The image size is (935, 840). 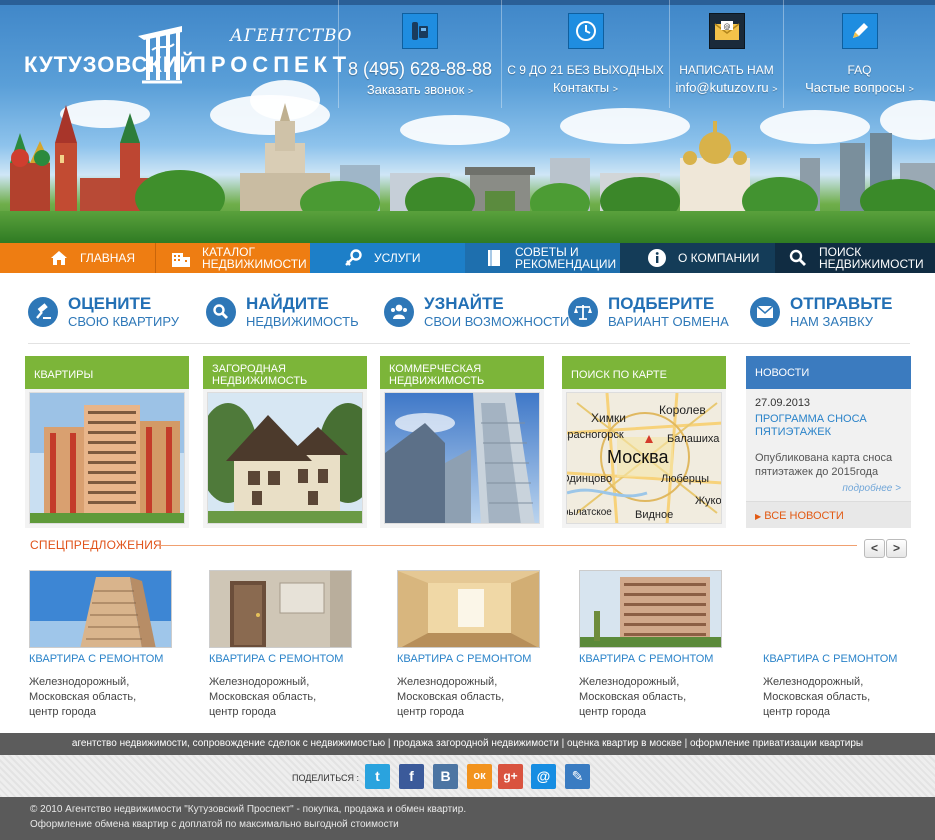 What do you see at coordinates (758, 516) in the screenshot?
I see `arrow-right-icon: ▶` at bounding box center [758, 516].